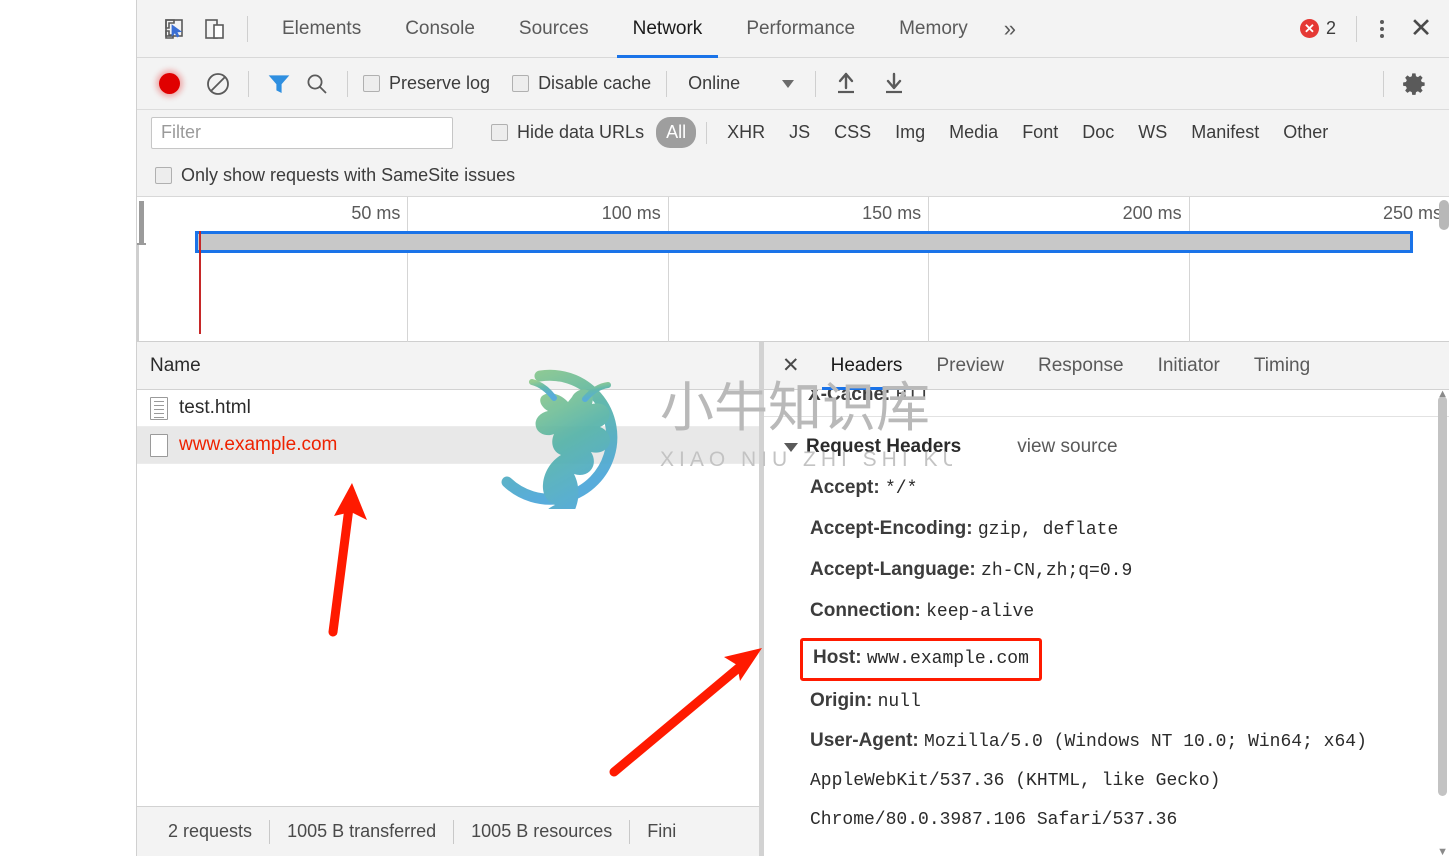  What do you see at coordinates (175, 365) in the screenshot?
I see `column-header-name: Name` at bounding box center [175, 365].